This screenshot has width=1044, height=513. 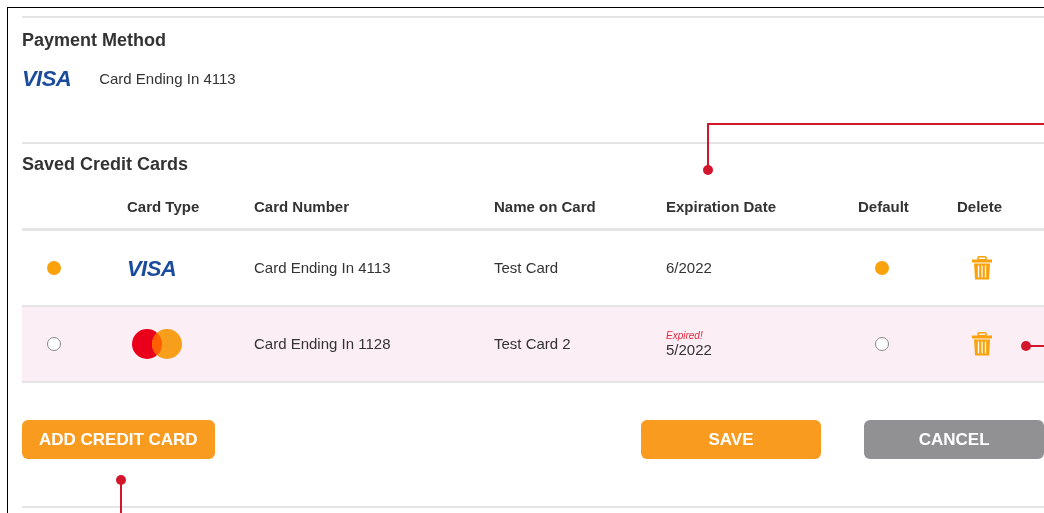 I want to click on add-credit-card-button: ADD CREDIT CARD, so click(x=118, y=439).